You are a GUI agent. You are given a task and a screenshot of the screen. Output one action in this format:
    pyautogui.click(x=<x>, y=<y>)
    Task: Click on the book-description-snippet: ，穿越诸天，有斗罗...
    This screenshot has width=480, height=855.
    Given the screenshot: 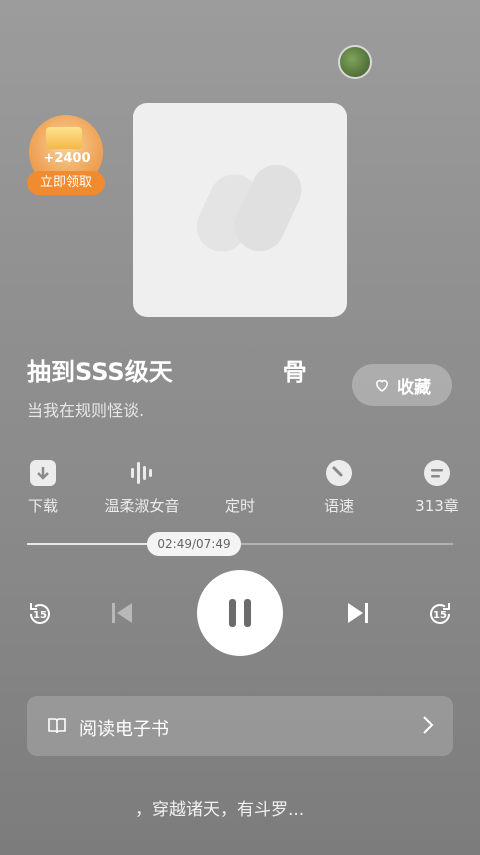 What is the action you would take?
    pyautogui.click(x=220, y=810)
    